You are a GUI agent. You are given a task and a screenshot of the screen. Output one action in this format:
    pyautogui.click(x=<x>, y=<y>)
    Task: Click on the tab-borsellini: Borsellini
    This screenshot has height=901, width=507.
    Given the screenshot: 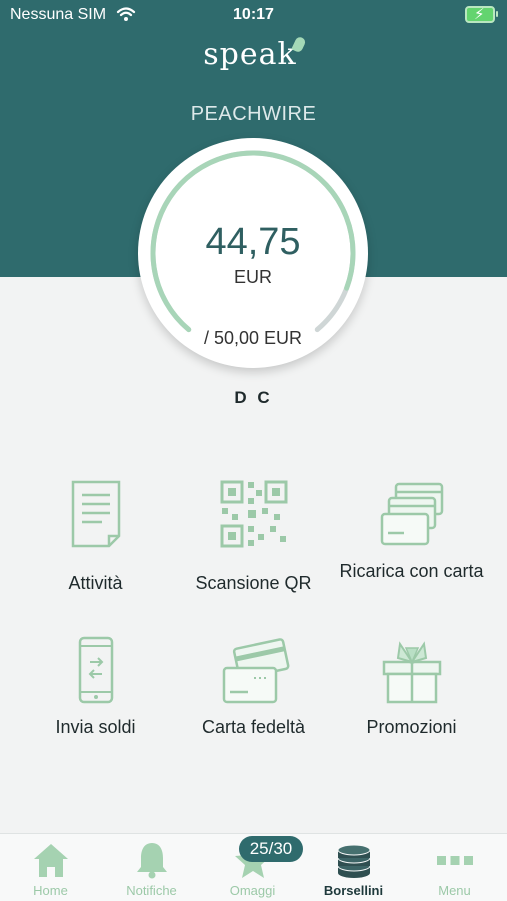 What is the action you would take?
    pyautogui.click(x=353, y=867)
    